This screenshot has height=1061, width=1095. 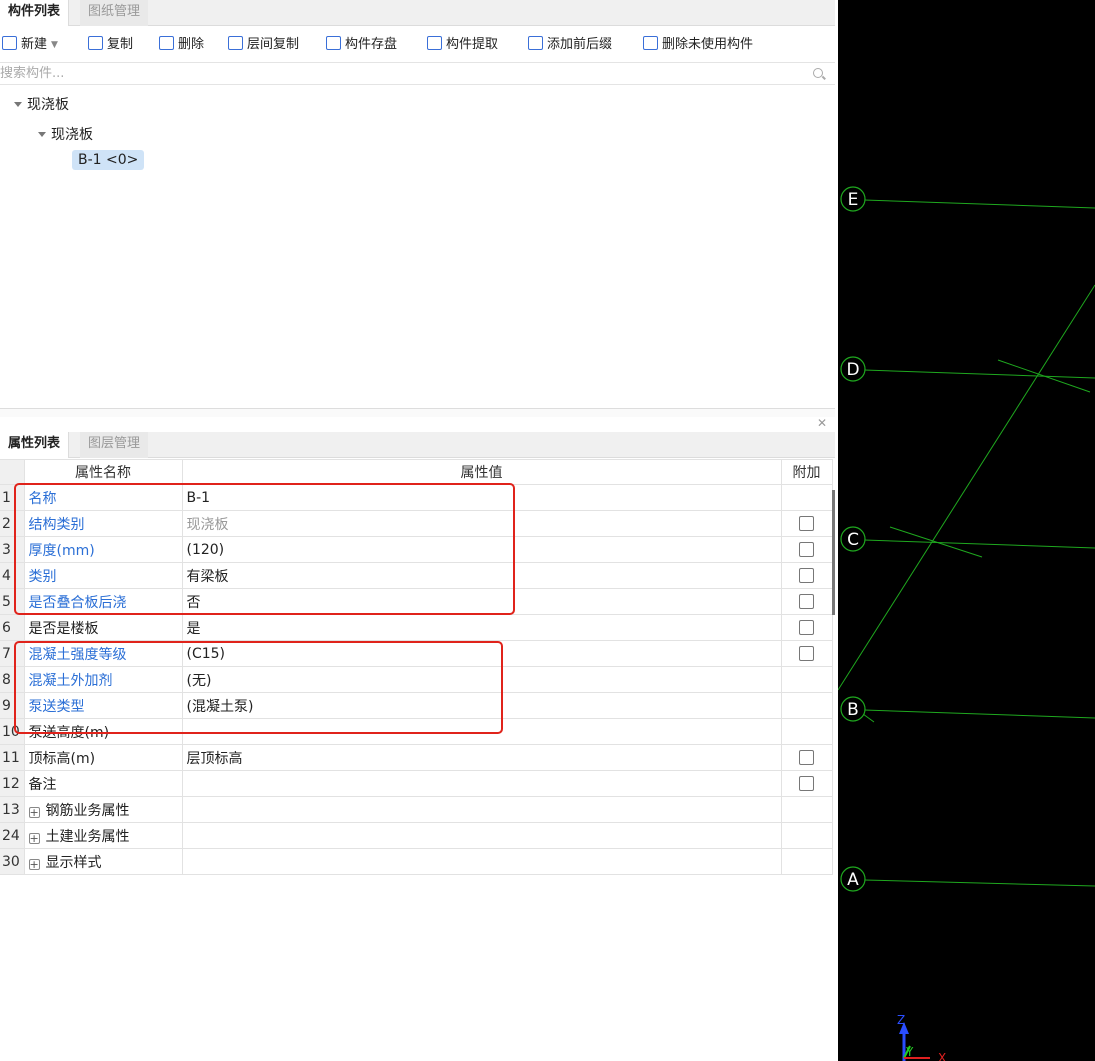 I want to click on table-row: 7 混凝土强度等级 (C15), so click(x=416, y=653).